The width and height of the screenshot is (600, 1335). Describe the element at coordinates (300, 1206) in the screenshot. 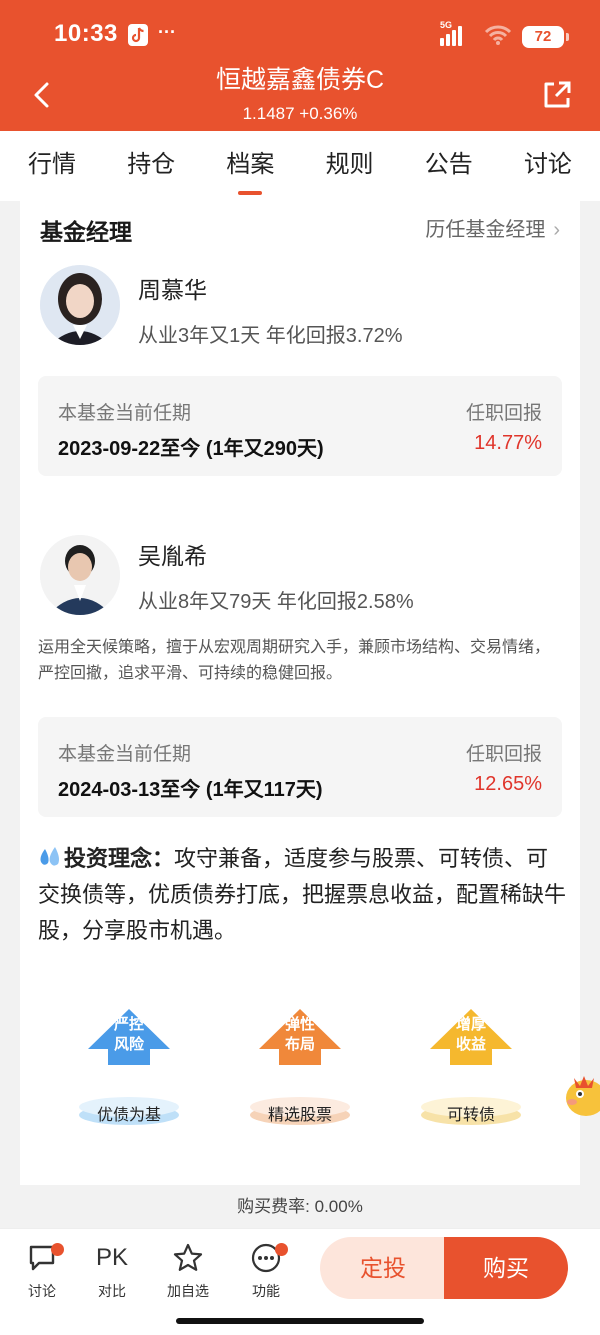

I see `purchase-fee: 购买费率: 0.00%` at that location.